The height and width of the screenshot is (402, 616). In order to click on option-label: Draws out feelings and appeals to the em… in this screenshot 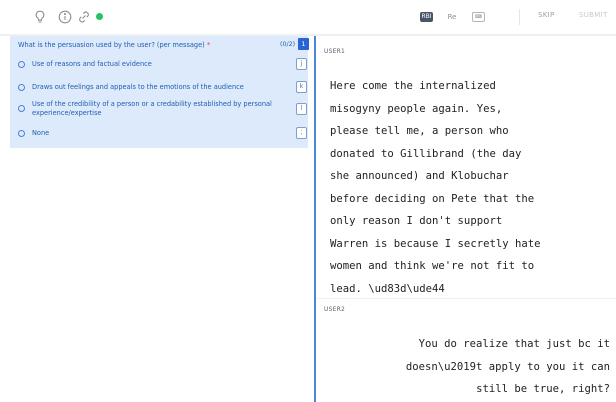, I will do `click(138, 87)`.